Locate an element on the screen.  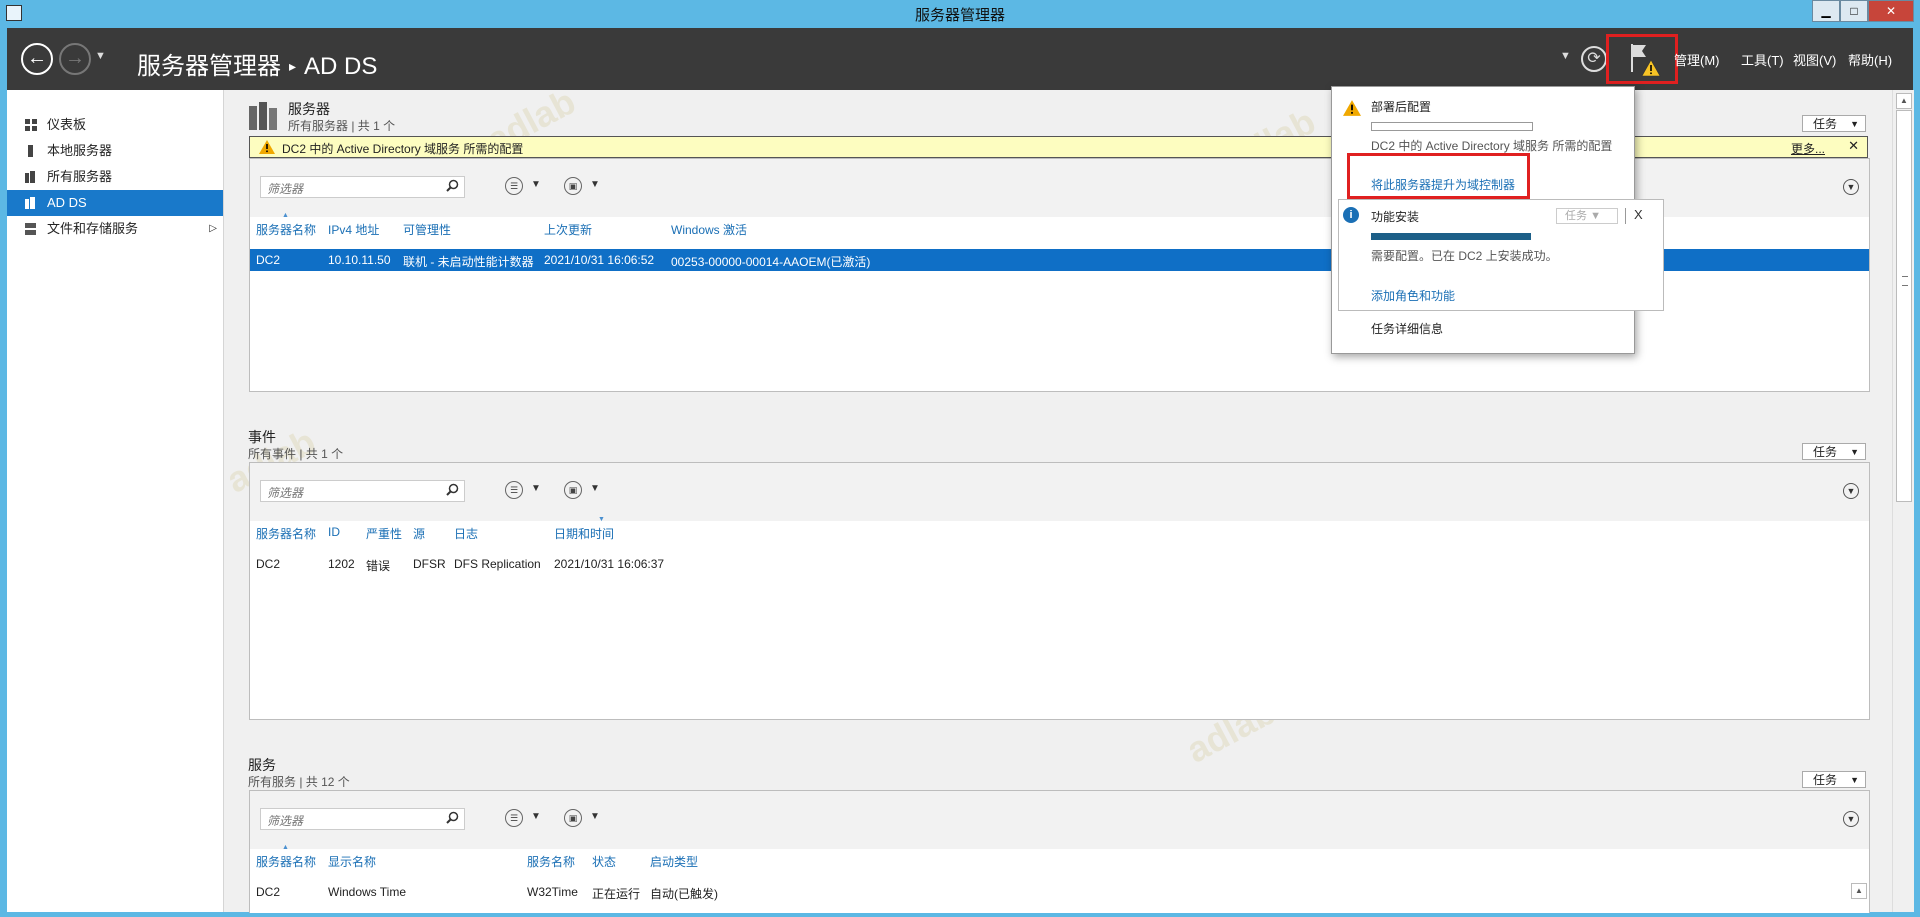
table-cell: 00253-00000-00014-AAOEM(已激活) is located at coordinates (771, 262).